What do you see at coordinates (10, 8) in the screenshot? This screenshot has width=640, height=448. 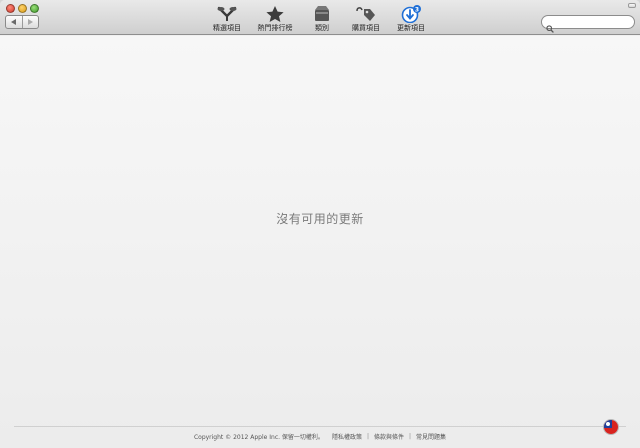 I see `close-window-button` at bounding box center [10, 8].